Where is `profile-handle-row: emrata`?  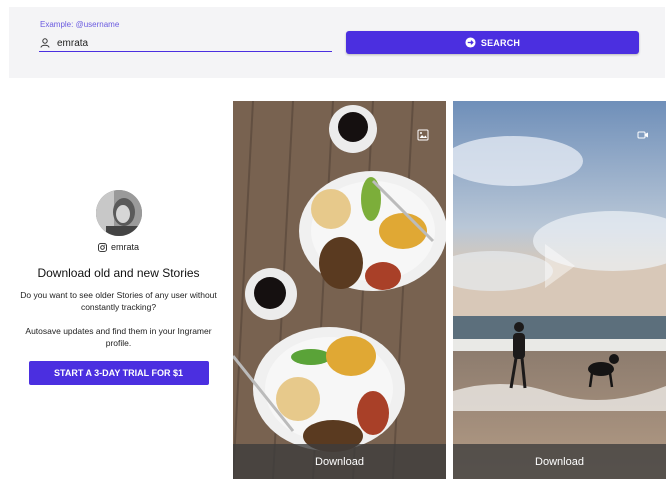 profile-handle-row: emrata is located at coordinates (118, 247).